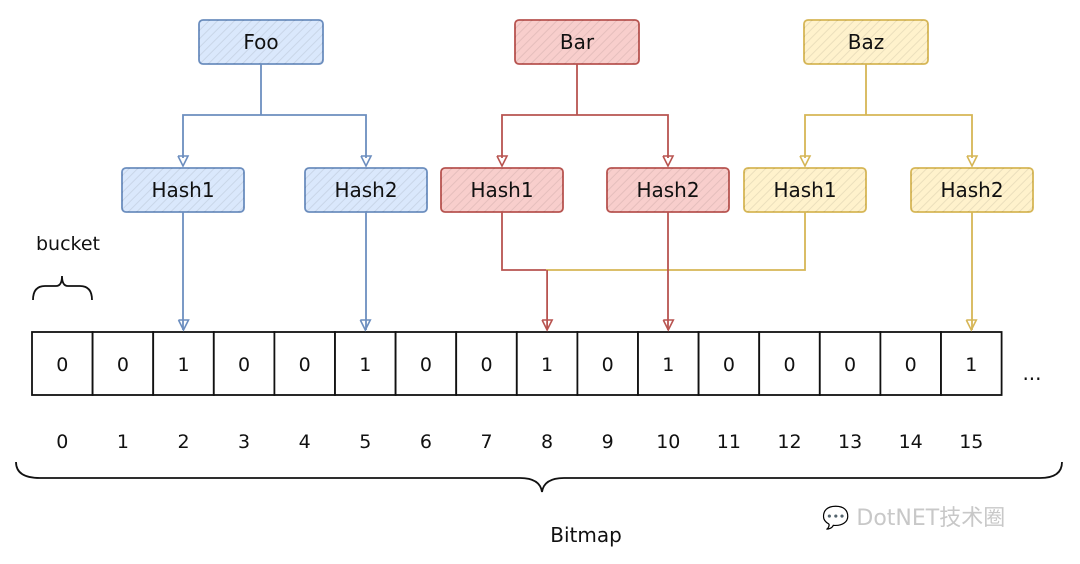 The width and height of the screenshot is (1080, 564). I want to click on key-box-foo-label: Foo, so click(260, 42).